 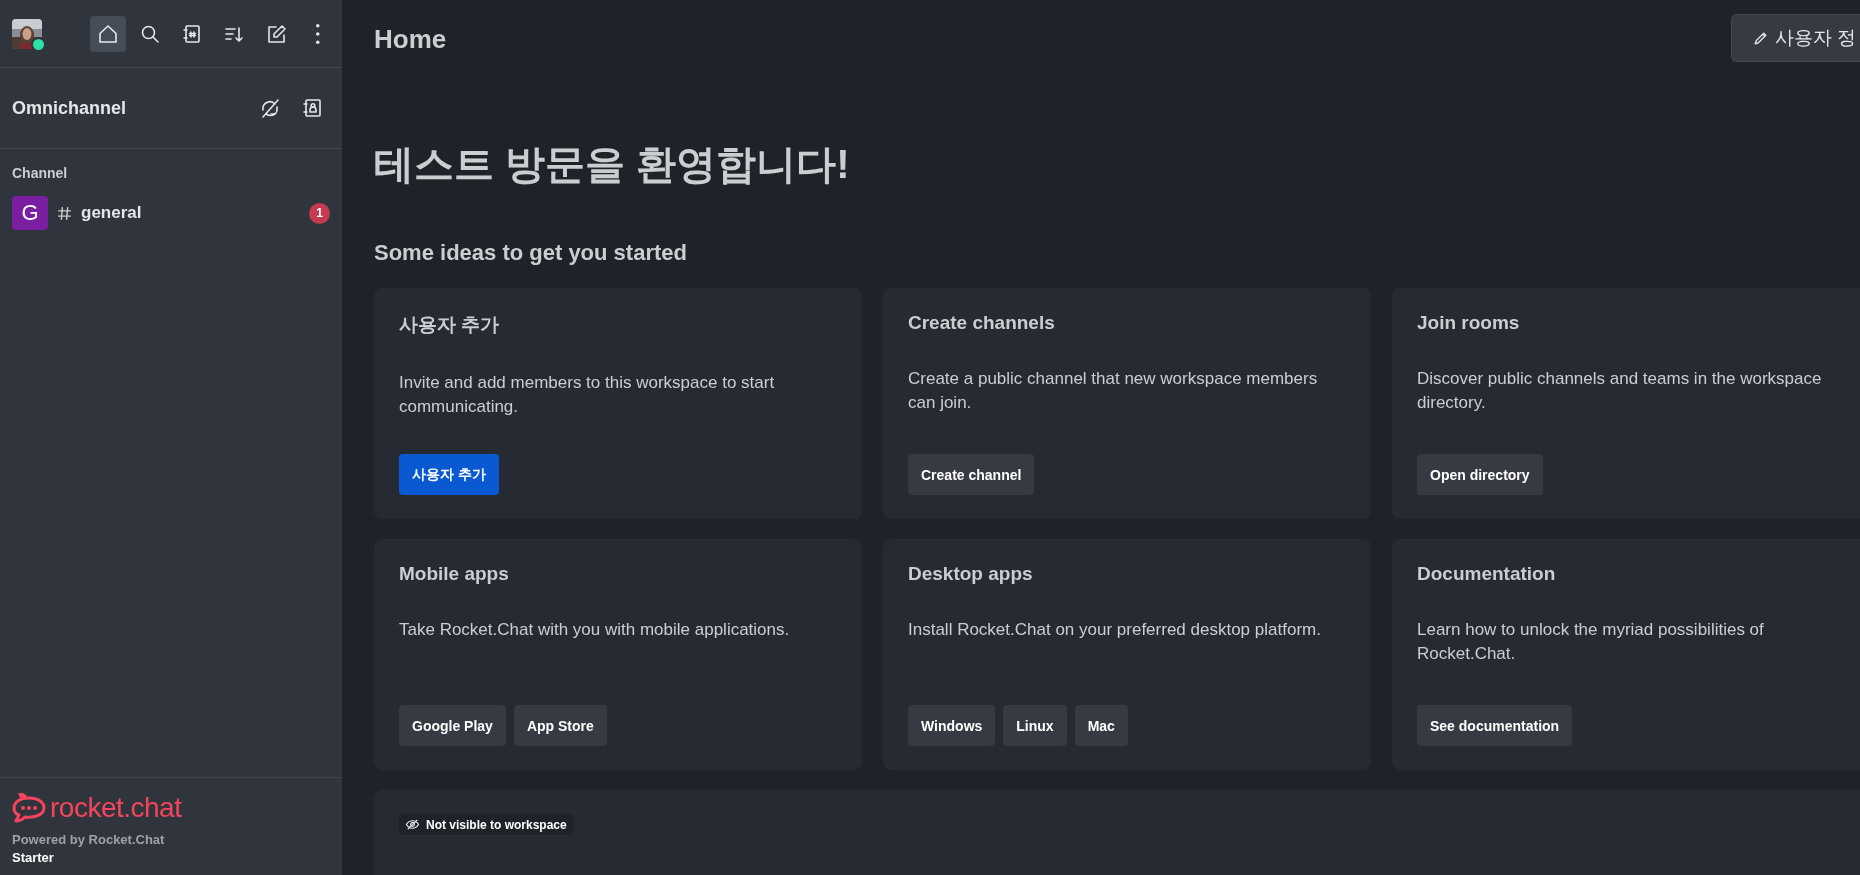 What do you see at coordinates (40, 174) in the screenshot?
I see `group-title: Channel` at bounding box center [40, 174].